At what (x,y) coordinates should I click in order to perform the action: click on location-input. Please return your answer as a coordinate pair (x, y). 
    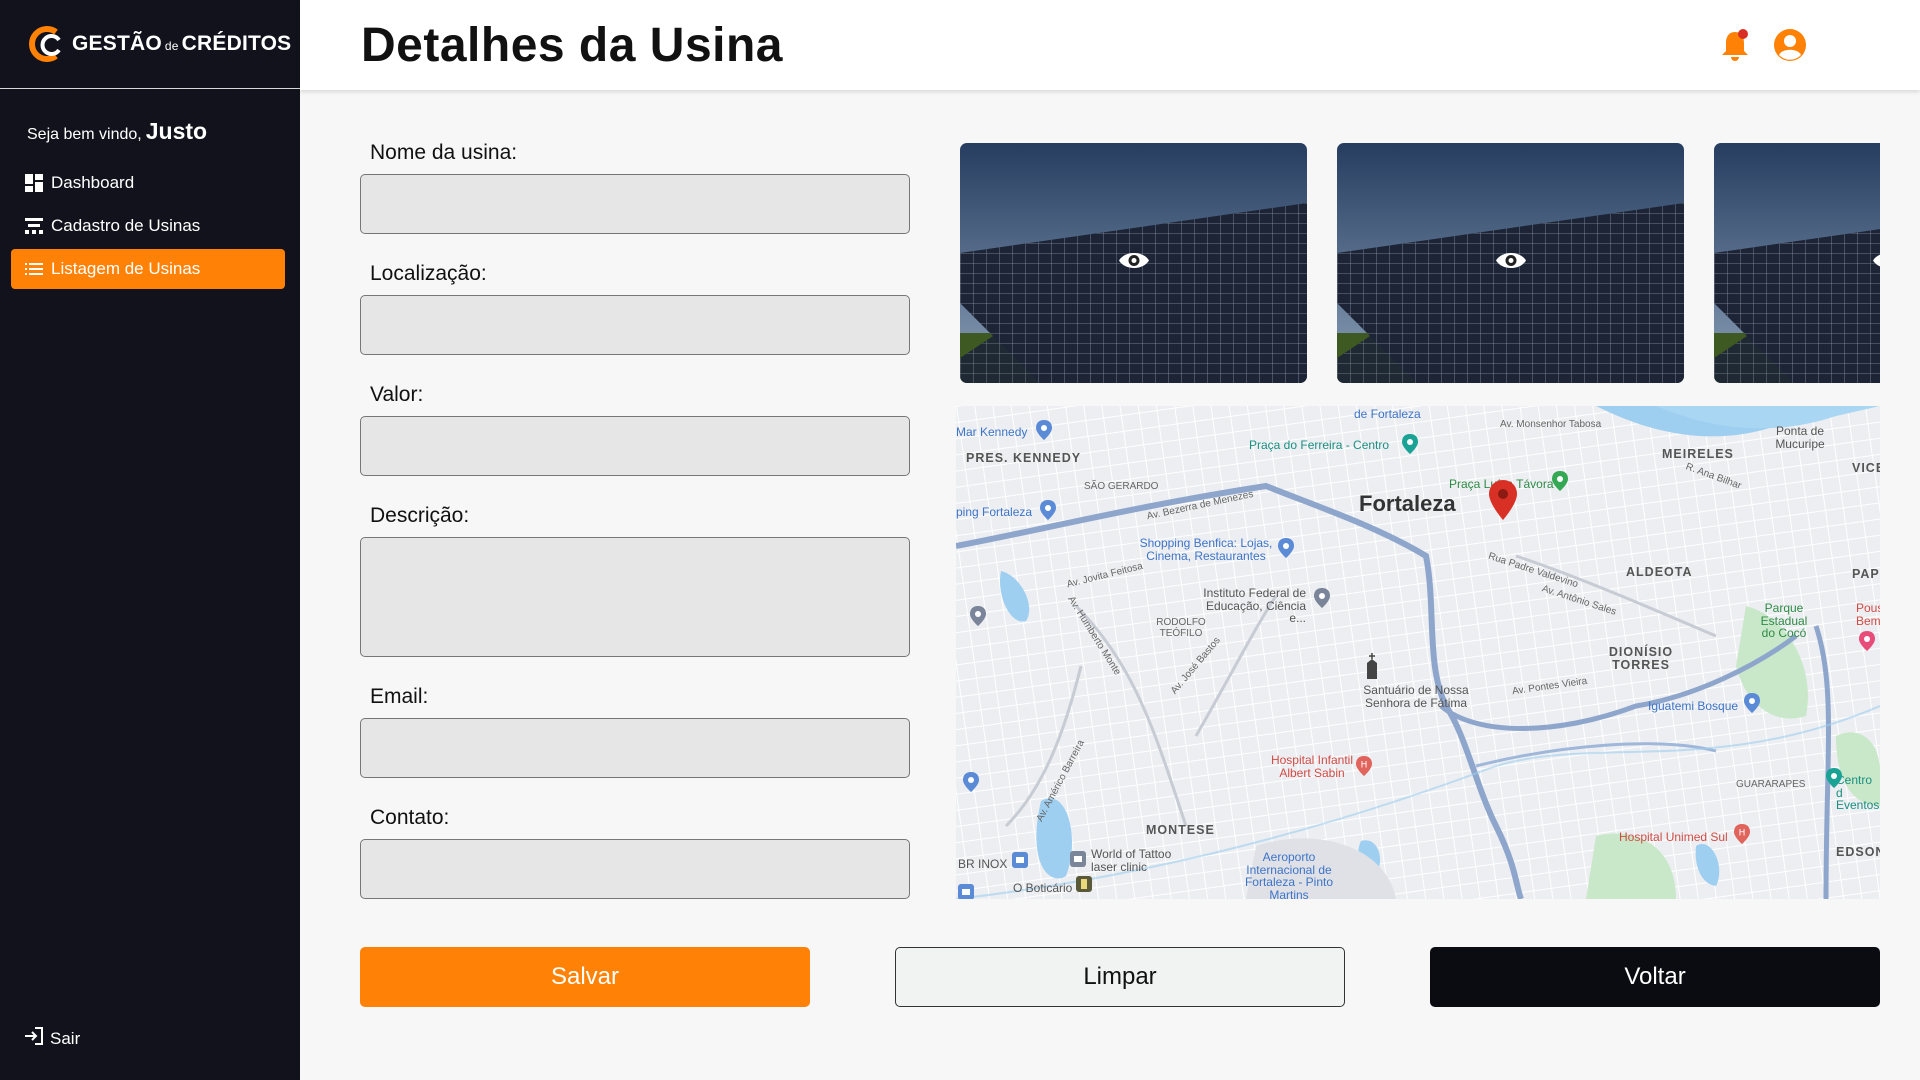
    Looking at the image, I should click on (635, 325).